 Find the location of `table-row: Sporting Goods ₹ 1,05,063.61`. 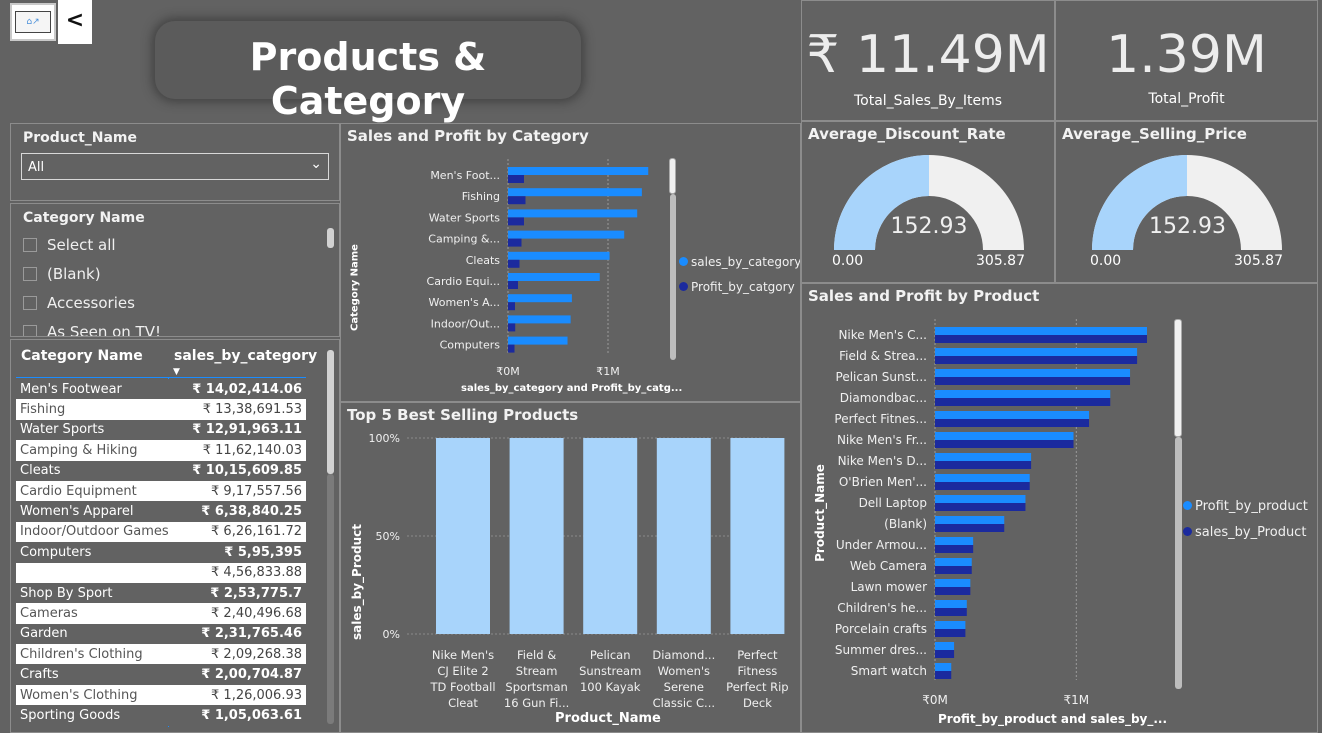

table-row: Sporting Goods ₹ 1,05,063.61 is located at coordinates (161, 715).